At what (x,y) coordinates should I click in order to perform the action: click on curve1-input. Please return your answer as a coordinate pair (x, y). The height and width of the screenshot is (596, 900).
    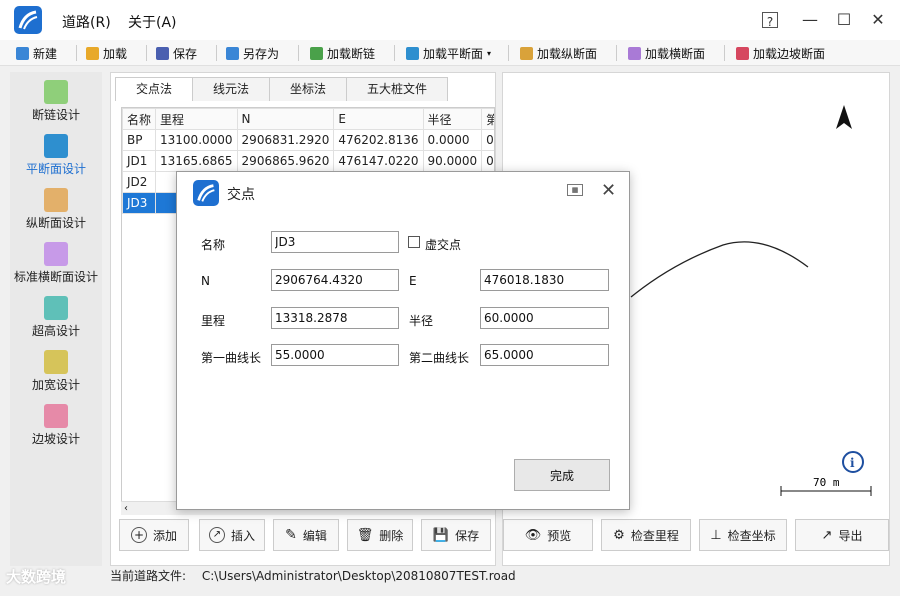
    Looking at the image, I should click on (335, 355).